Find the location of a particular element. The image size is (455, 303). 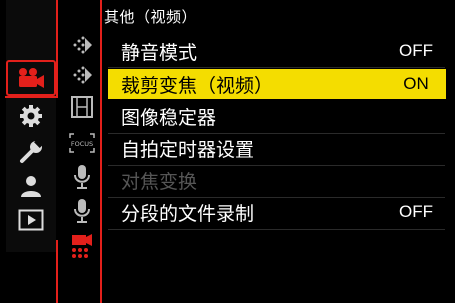

gear-icon is located at coordinates (31, 116).